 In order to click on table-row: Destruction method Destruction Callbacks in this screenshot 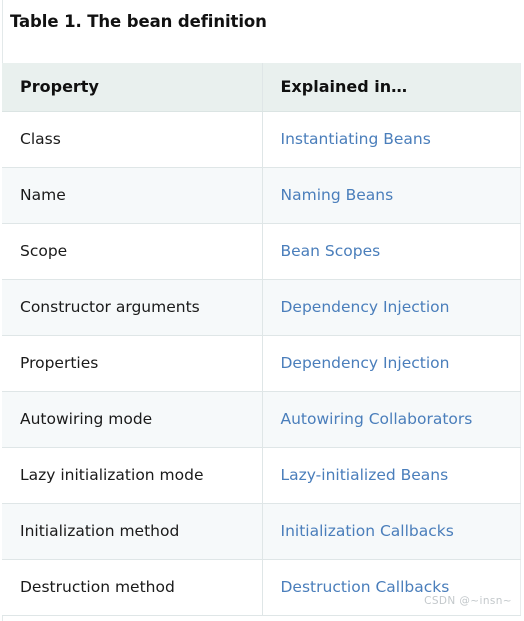, I will do `click(261, 587)`.